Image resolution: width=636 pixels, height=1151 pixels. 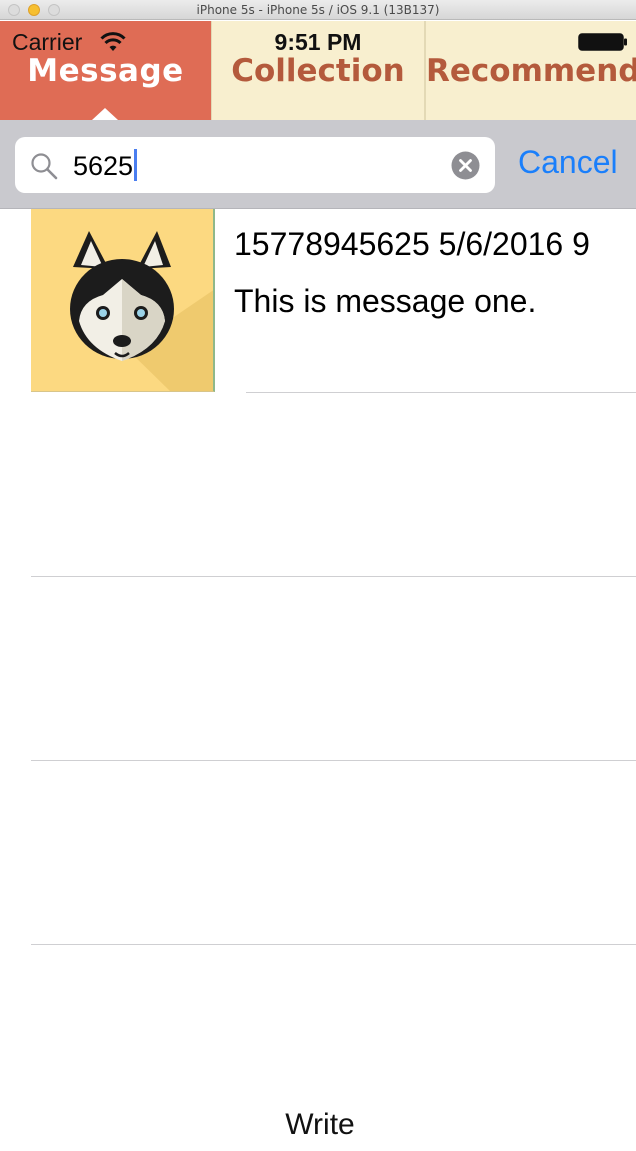 What do you see at coordinates (568, 162) in the screenshot?
I see `cancel-button: Cancel` at bounding box center [568, 162].